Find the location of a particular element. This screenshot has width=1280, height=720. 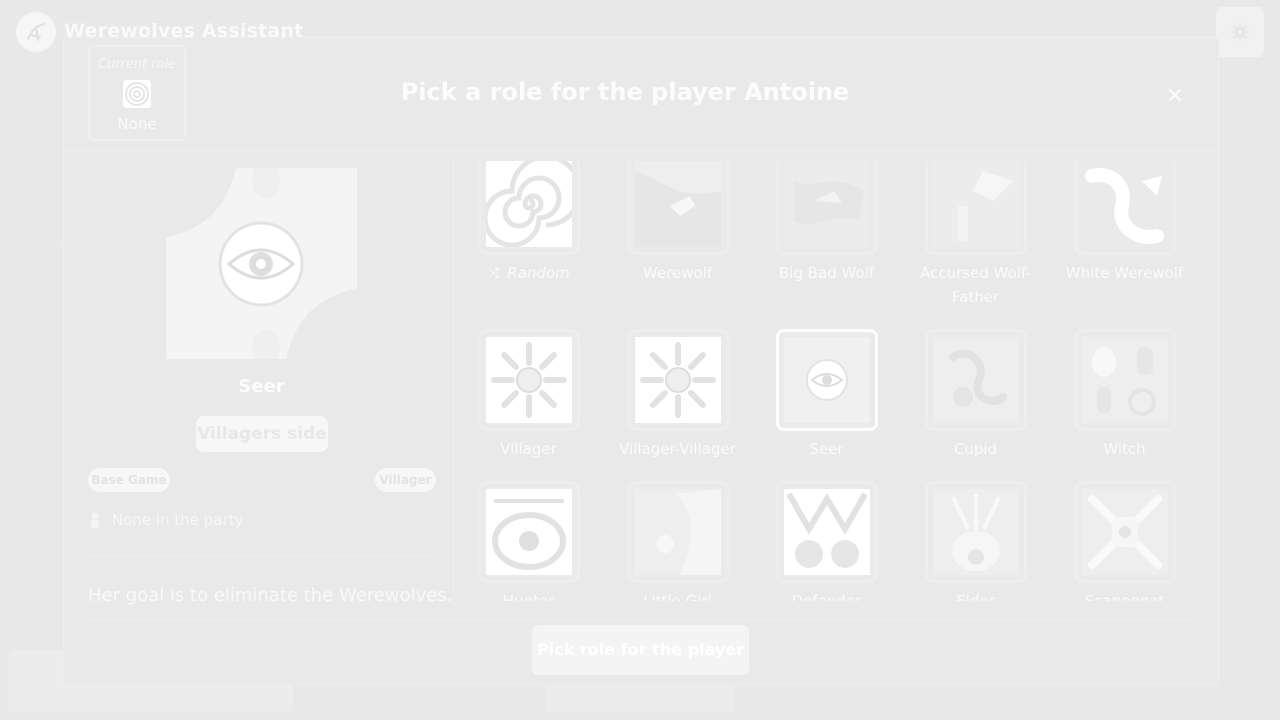

role-card-white-werewolf: White Werewolf is located at coordinates (1122, 223).